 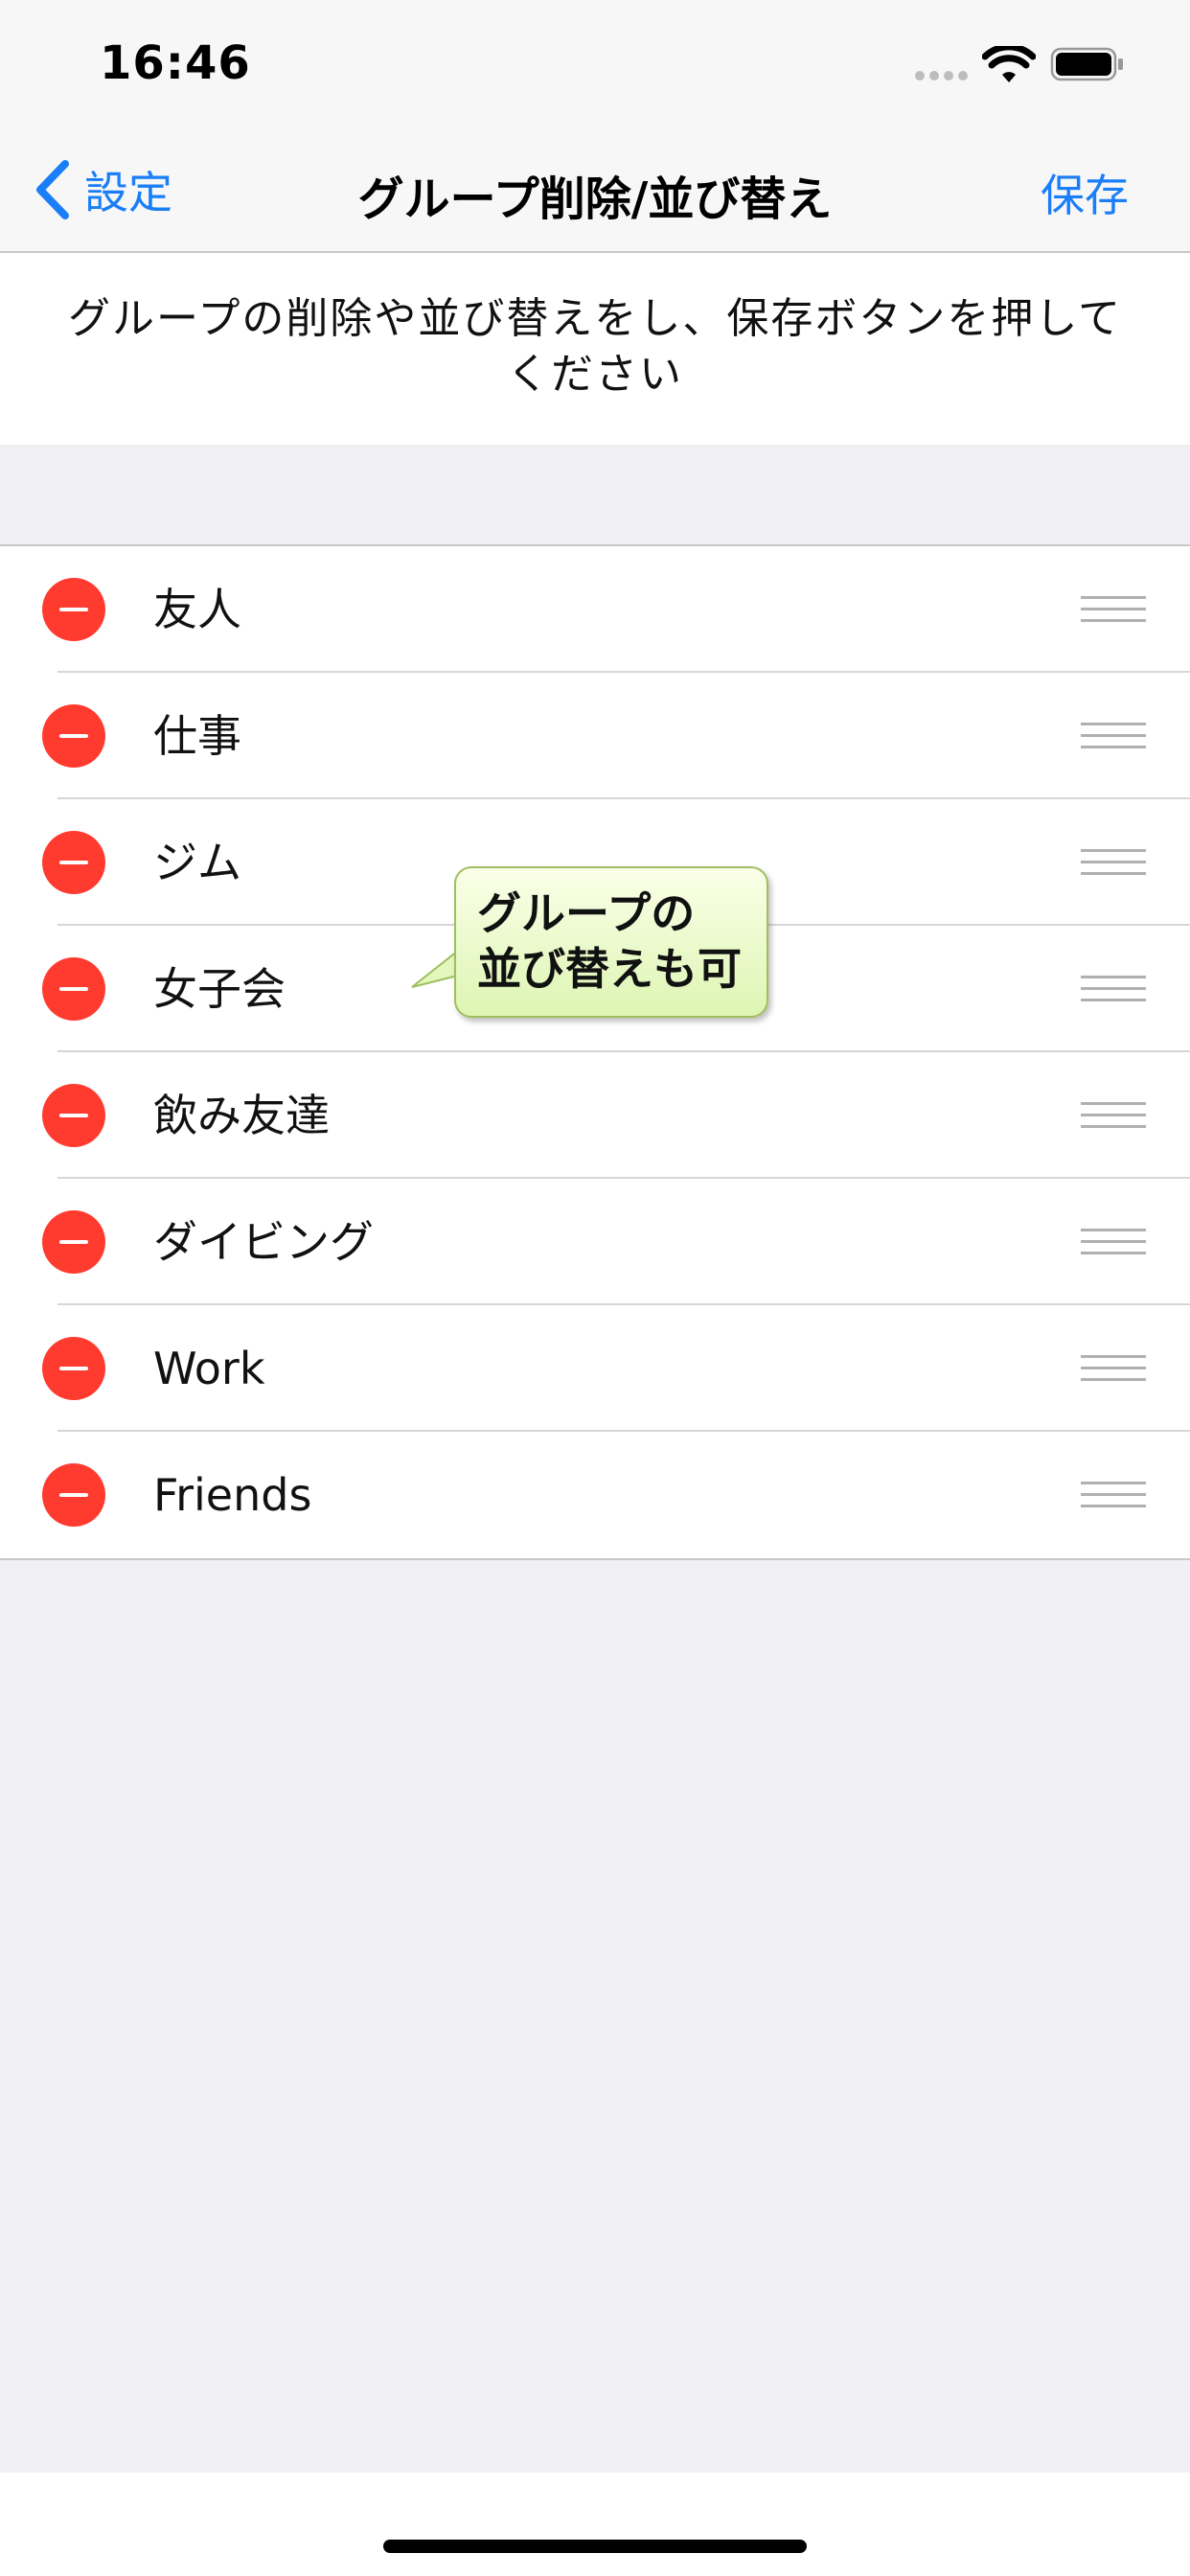 I want to click on list-item: Work, so click(x=595, y=1368).